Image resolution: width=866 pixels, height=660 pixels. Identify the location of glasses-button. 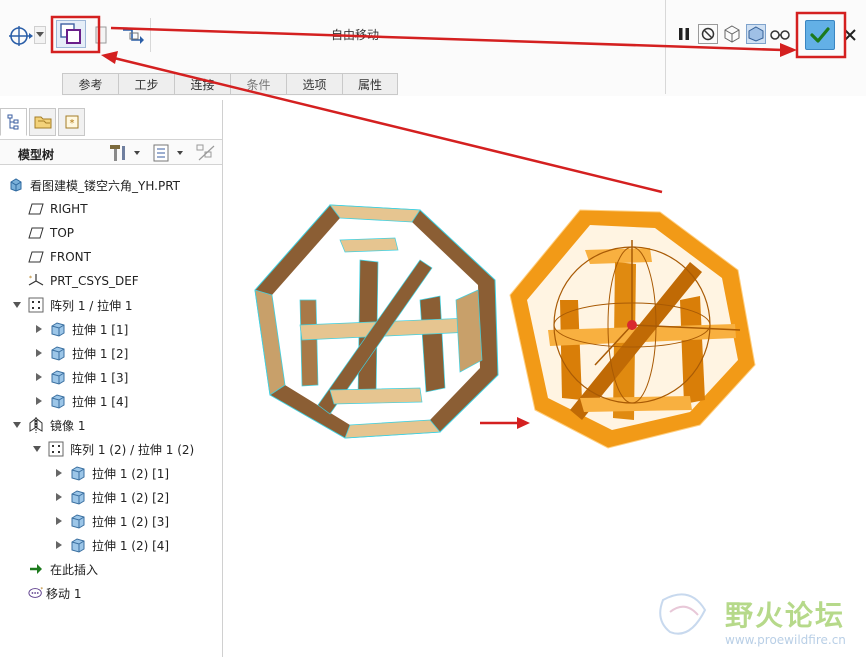
(780, 34).